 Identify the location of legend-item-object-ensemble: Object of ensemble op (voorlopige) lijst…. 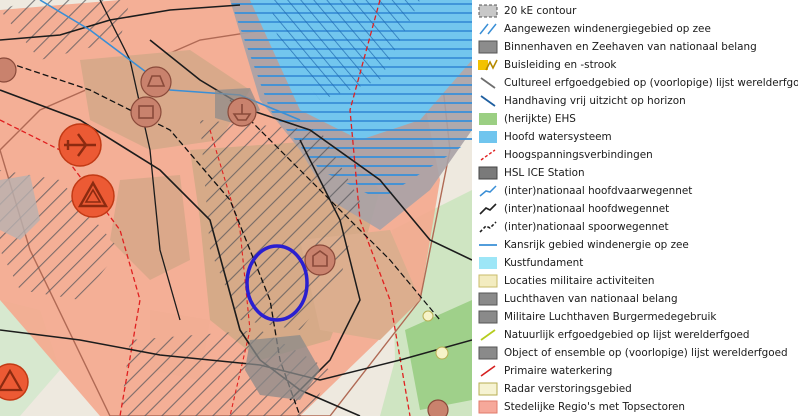
(637, 353).